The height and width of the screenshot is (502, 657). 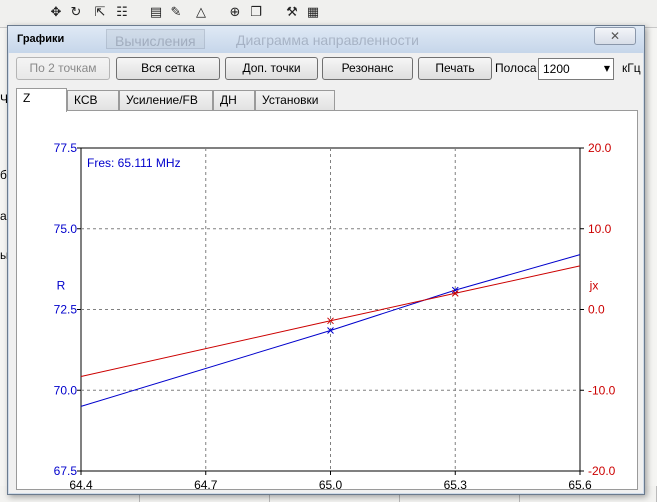 I want to click on band-select: 1200 ▼, so click(x=576, y=69).